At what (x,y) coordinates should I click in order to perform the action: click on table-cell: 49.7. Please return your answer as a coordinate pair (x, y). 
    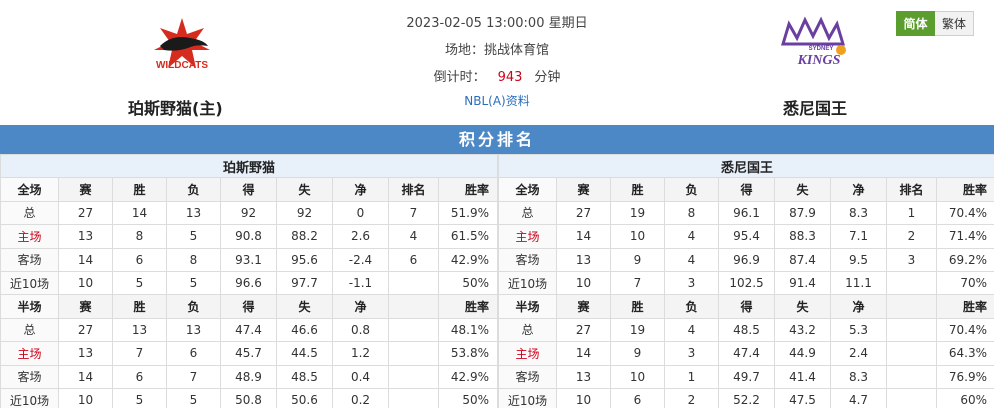
    Looking at the image, I should click on (746, 376).